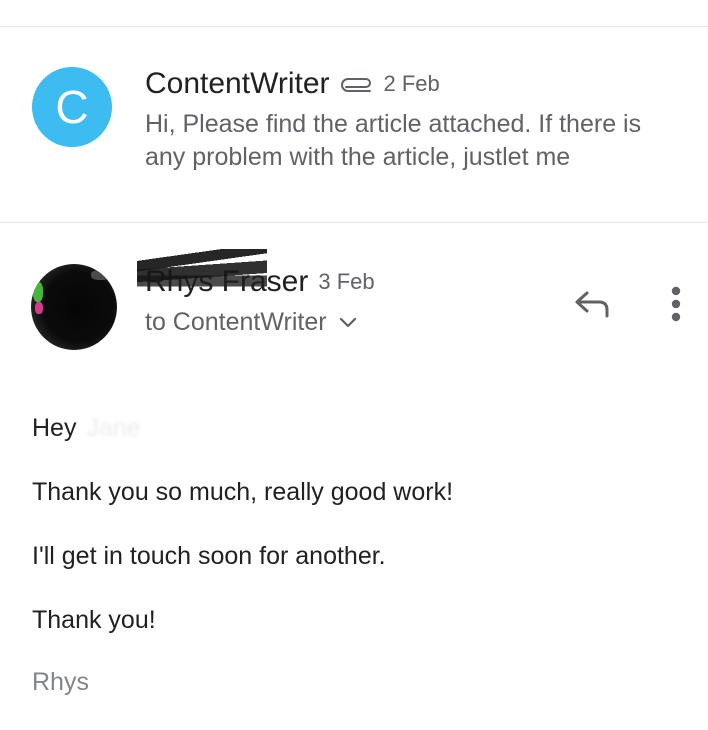 The image size is (708, 730). Describe the element at coordinates (354, 222) in the screenshot. I see `message-divider` at that location.